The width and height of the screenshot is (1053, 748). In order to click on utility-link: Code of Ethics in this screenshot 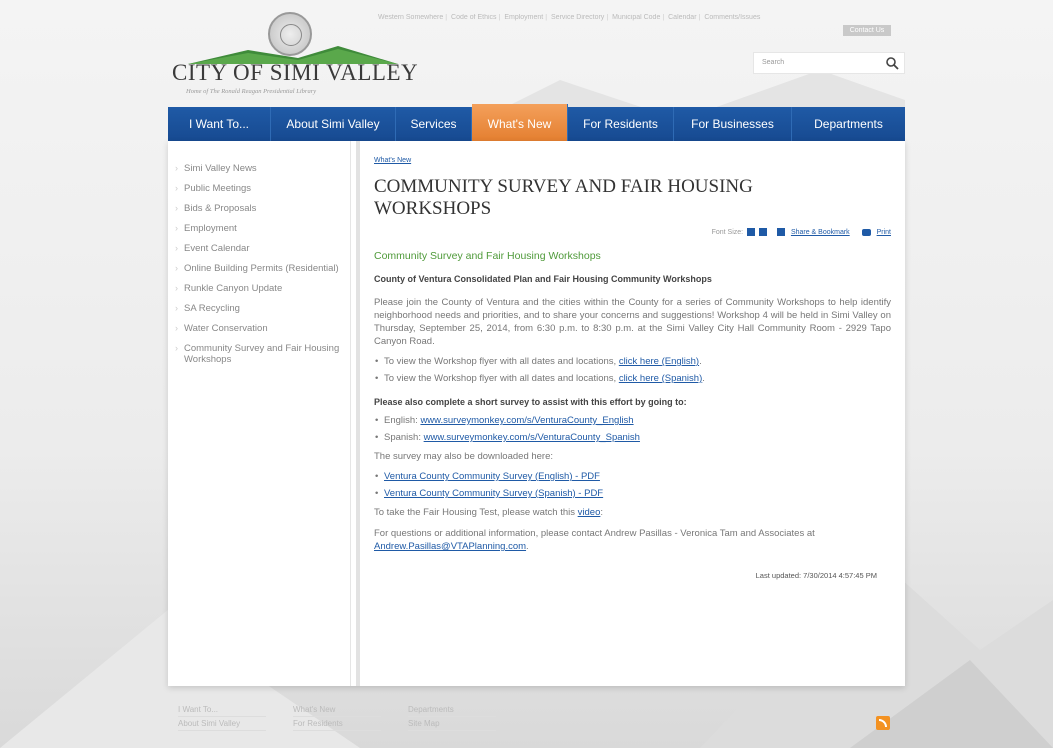, I will do `click(474, 17)`.